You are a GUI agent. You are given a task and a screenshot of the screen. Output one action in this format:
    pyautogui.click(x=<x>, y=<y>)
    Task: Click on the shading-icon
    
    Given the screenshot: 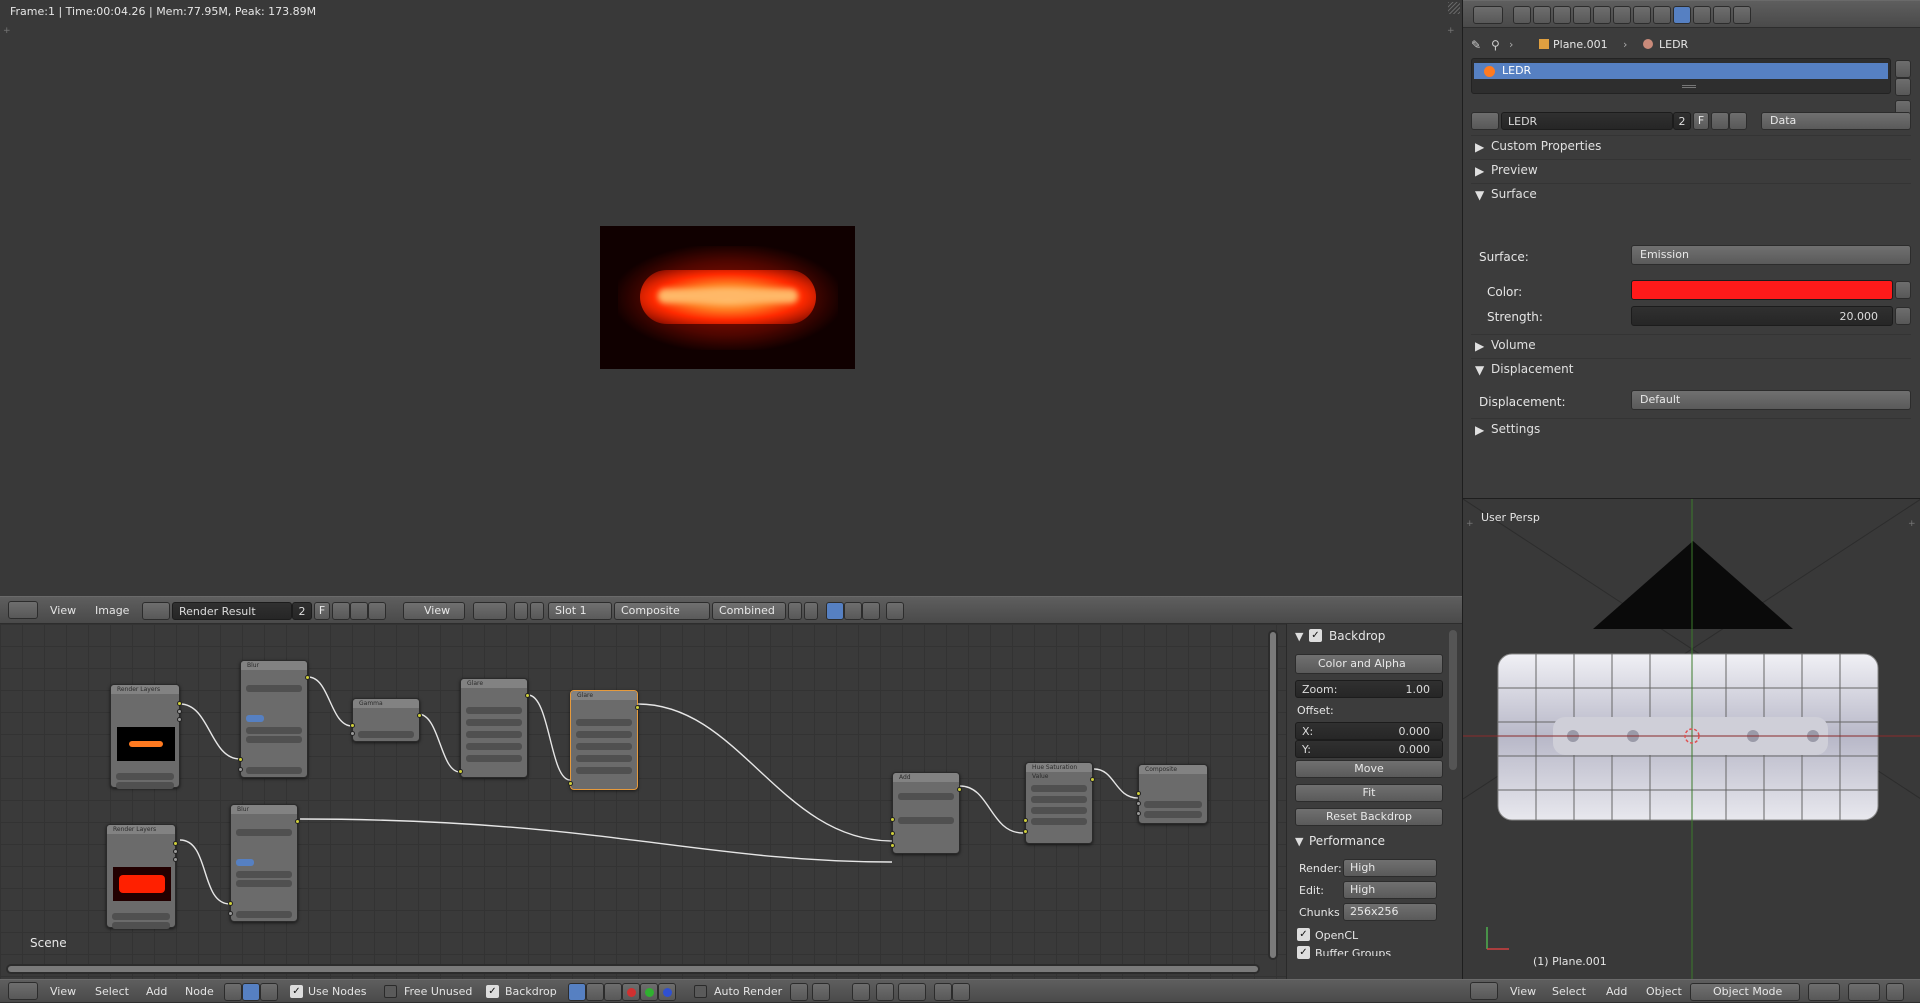 What is the action you would take?
    pyautogui.click(x=1824, y=992)
    